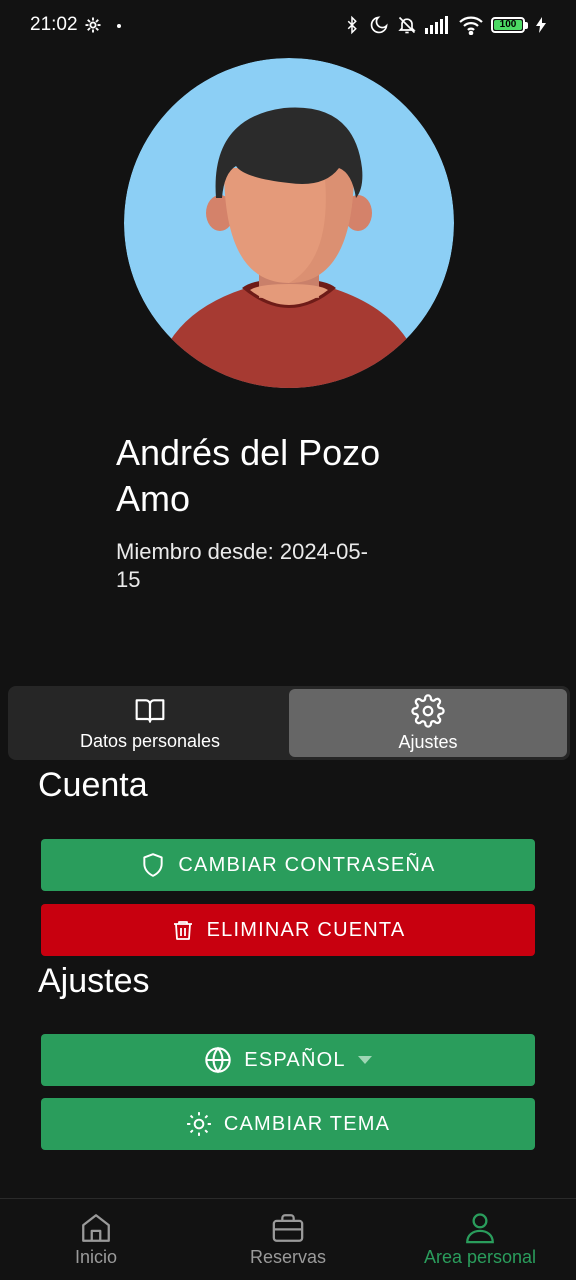 This screenshot has height=1280, width=576. What do you see at coordinates (54, 24) in the screenshot?
I see `status-time: 21:02` at bounding box center [54, 24].